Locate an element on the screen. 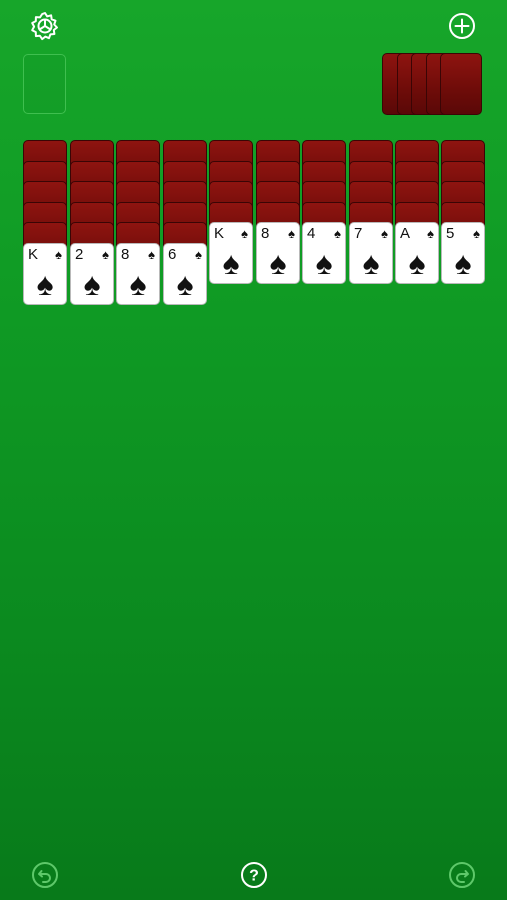 The image size is (507, 900). stock-card-back is located at coordinates (461, 84).